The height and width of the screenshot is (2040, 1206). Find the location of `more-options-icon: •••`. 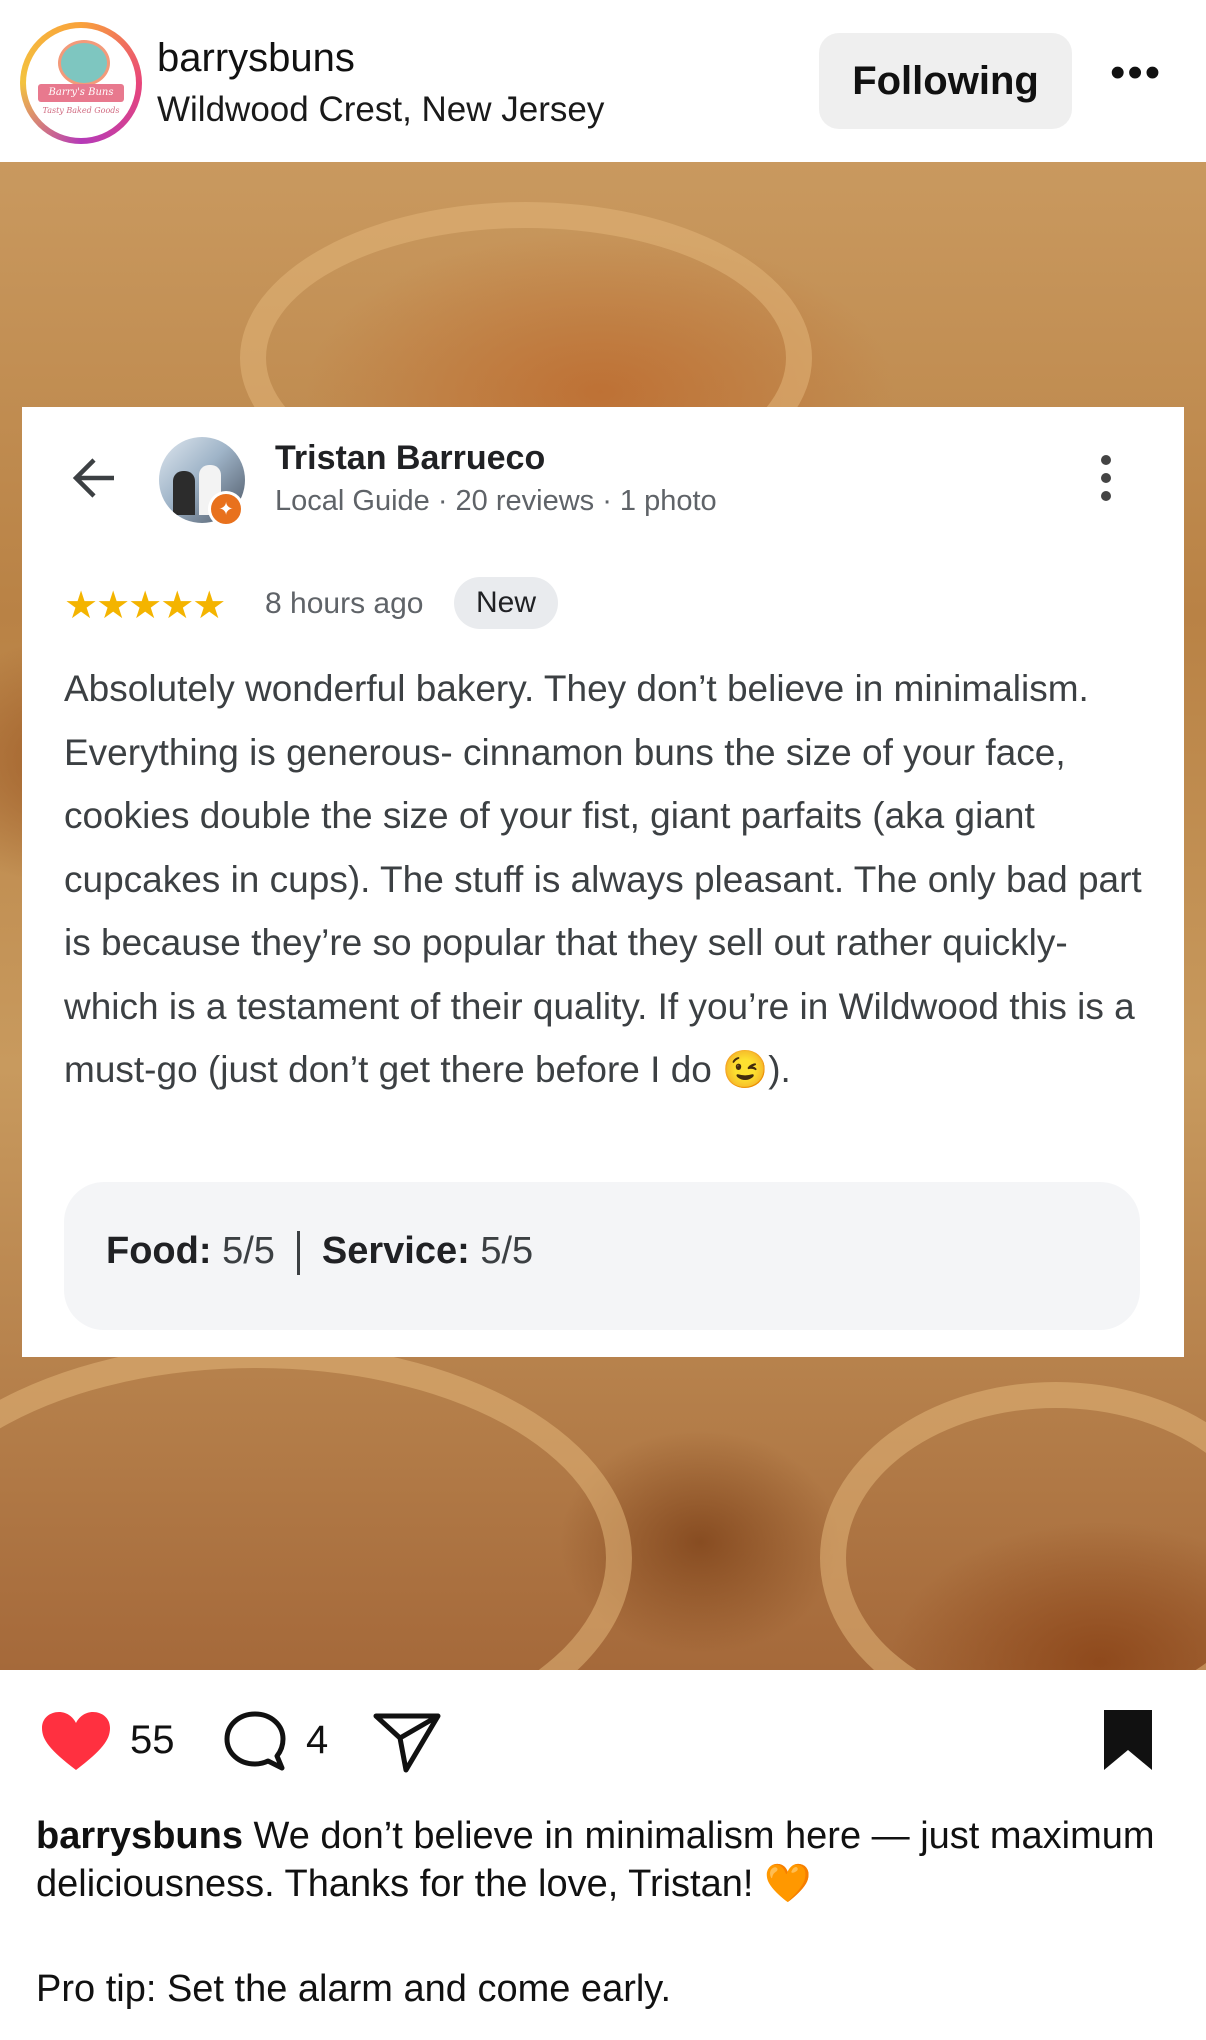

more-options-icon: ••• is located at coordinates (1140, 74).